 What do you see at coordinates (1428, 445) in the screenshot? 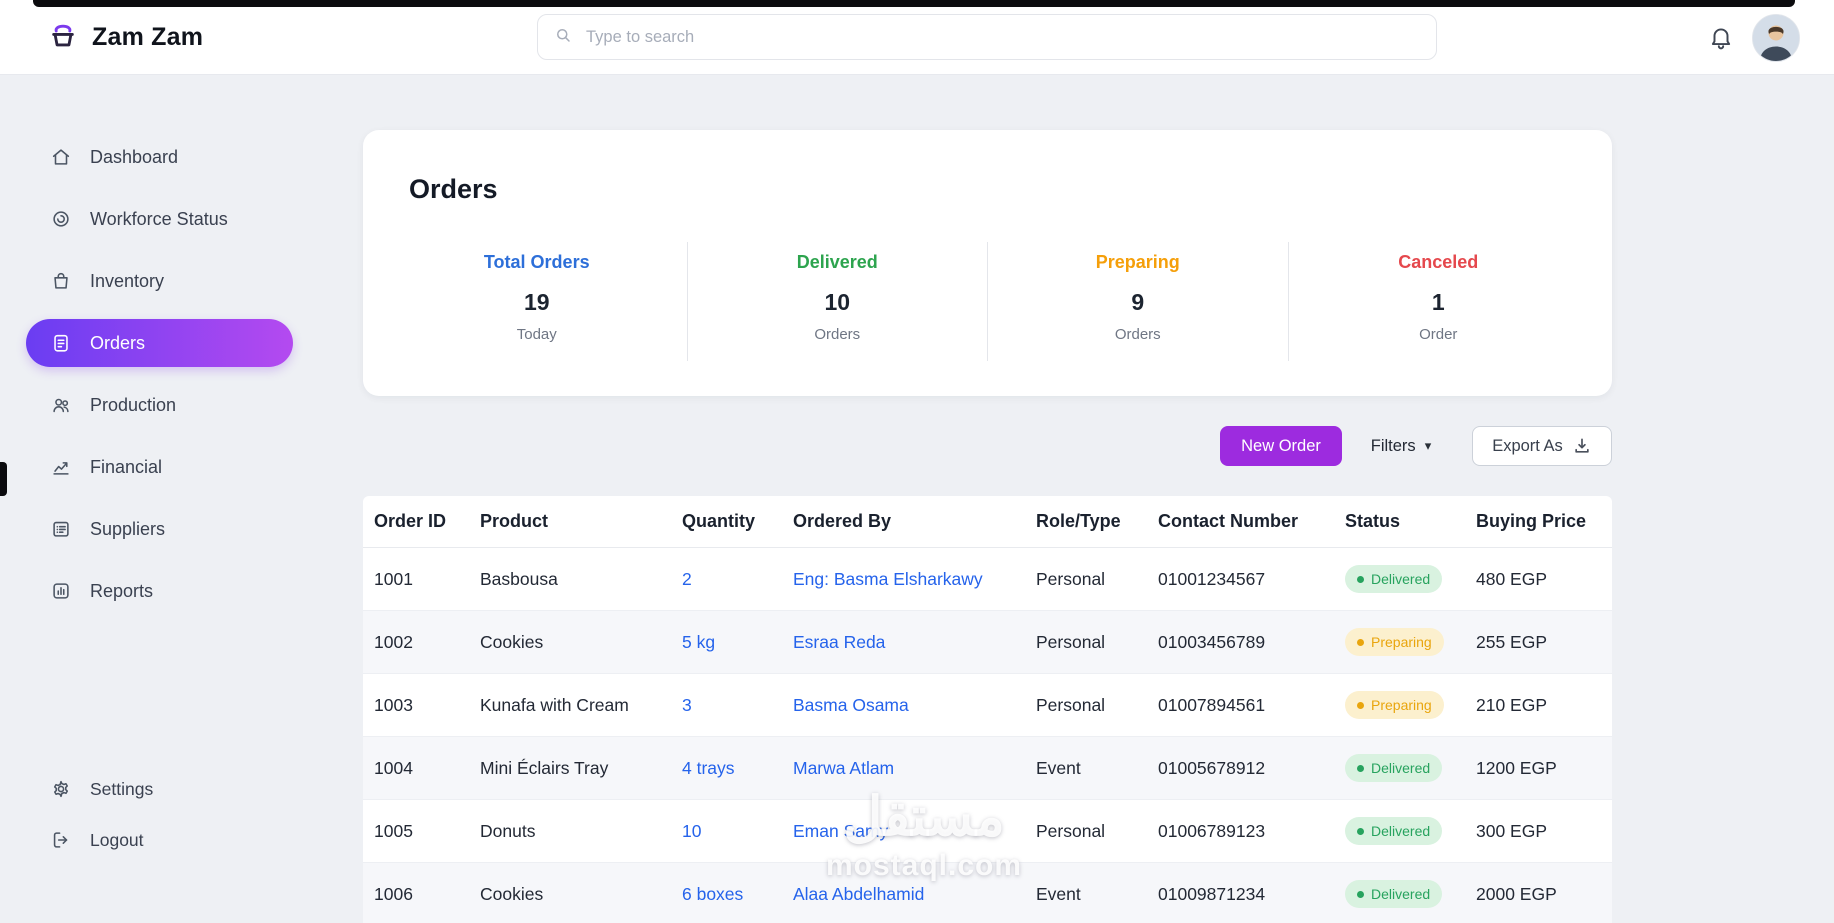
I see `chevron-down-icon: ▾` at bounding box center [1428, 445].